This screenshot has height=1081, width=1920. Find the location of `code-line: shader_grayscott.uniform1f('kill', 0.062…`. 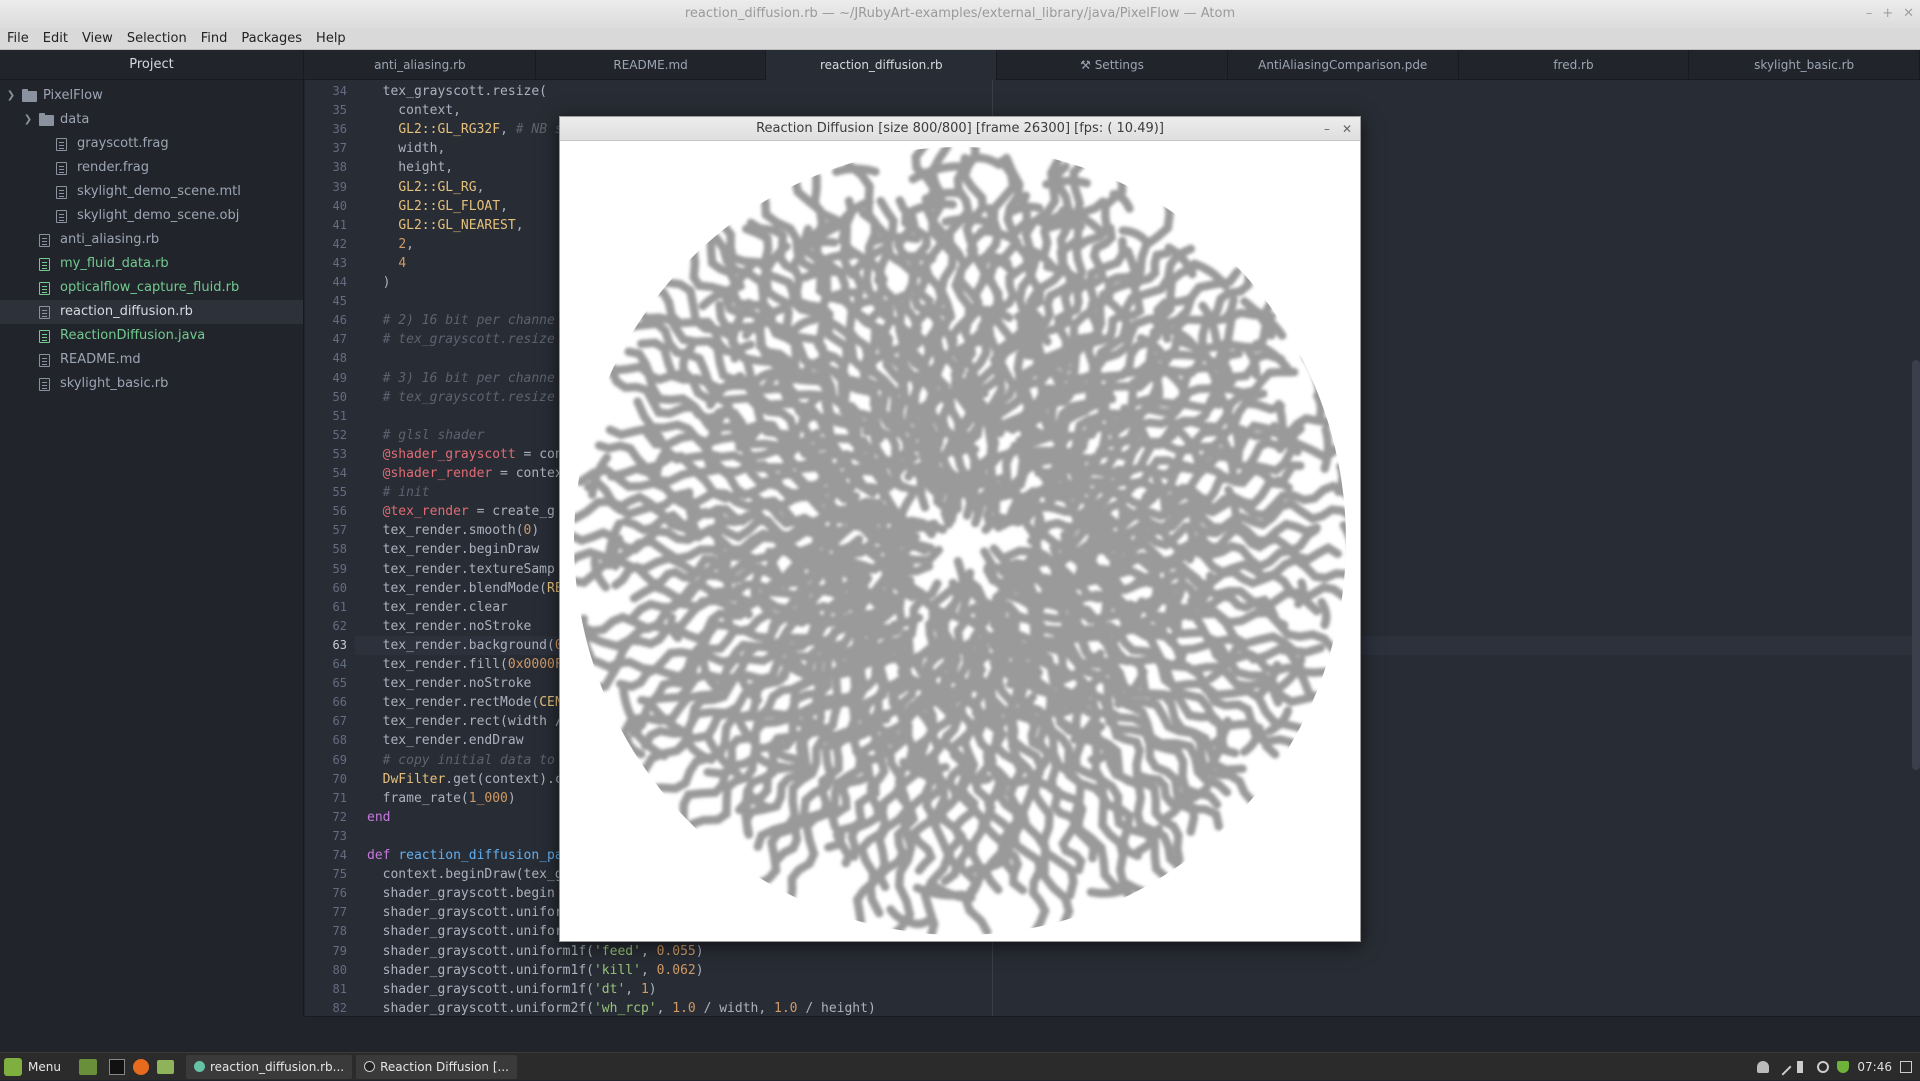

code-line: shader_grayscott.uniform1f('kill', 0.062… is located at coordinates (535, 970).